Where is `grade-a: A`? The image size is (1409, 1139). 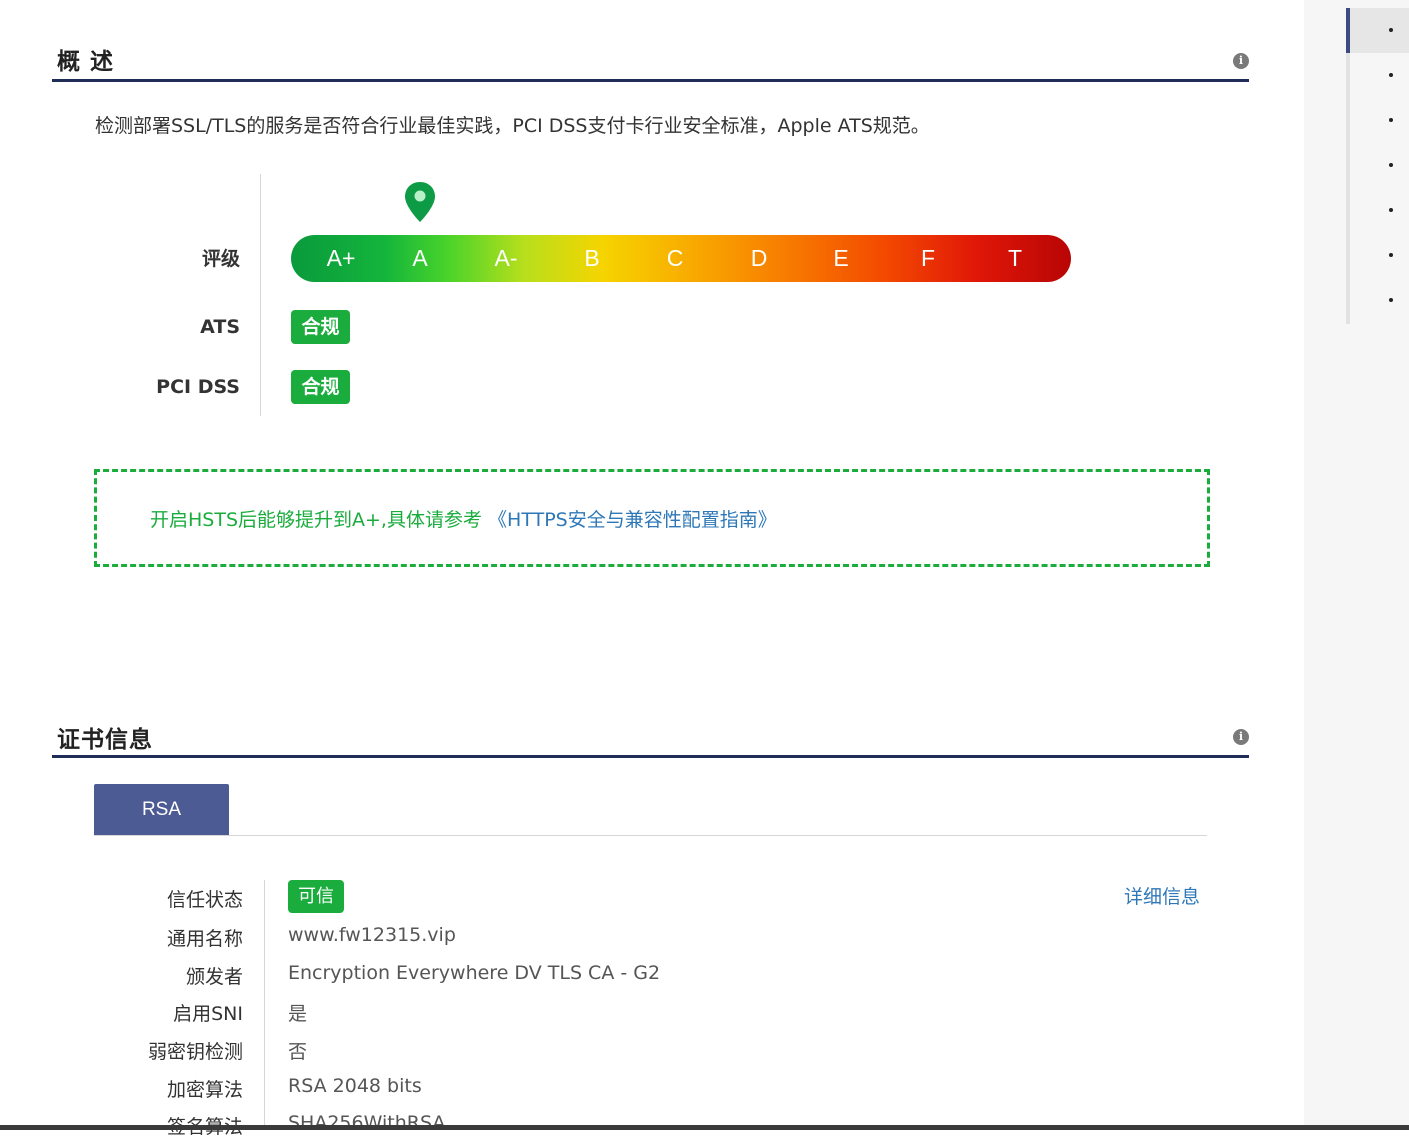 grade-a: A is located at coordinates (420, 258).